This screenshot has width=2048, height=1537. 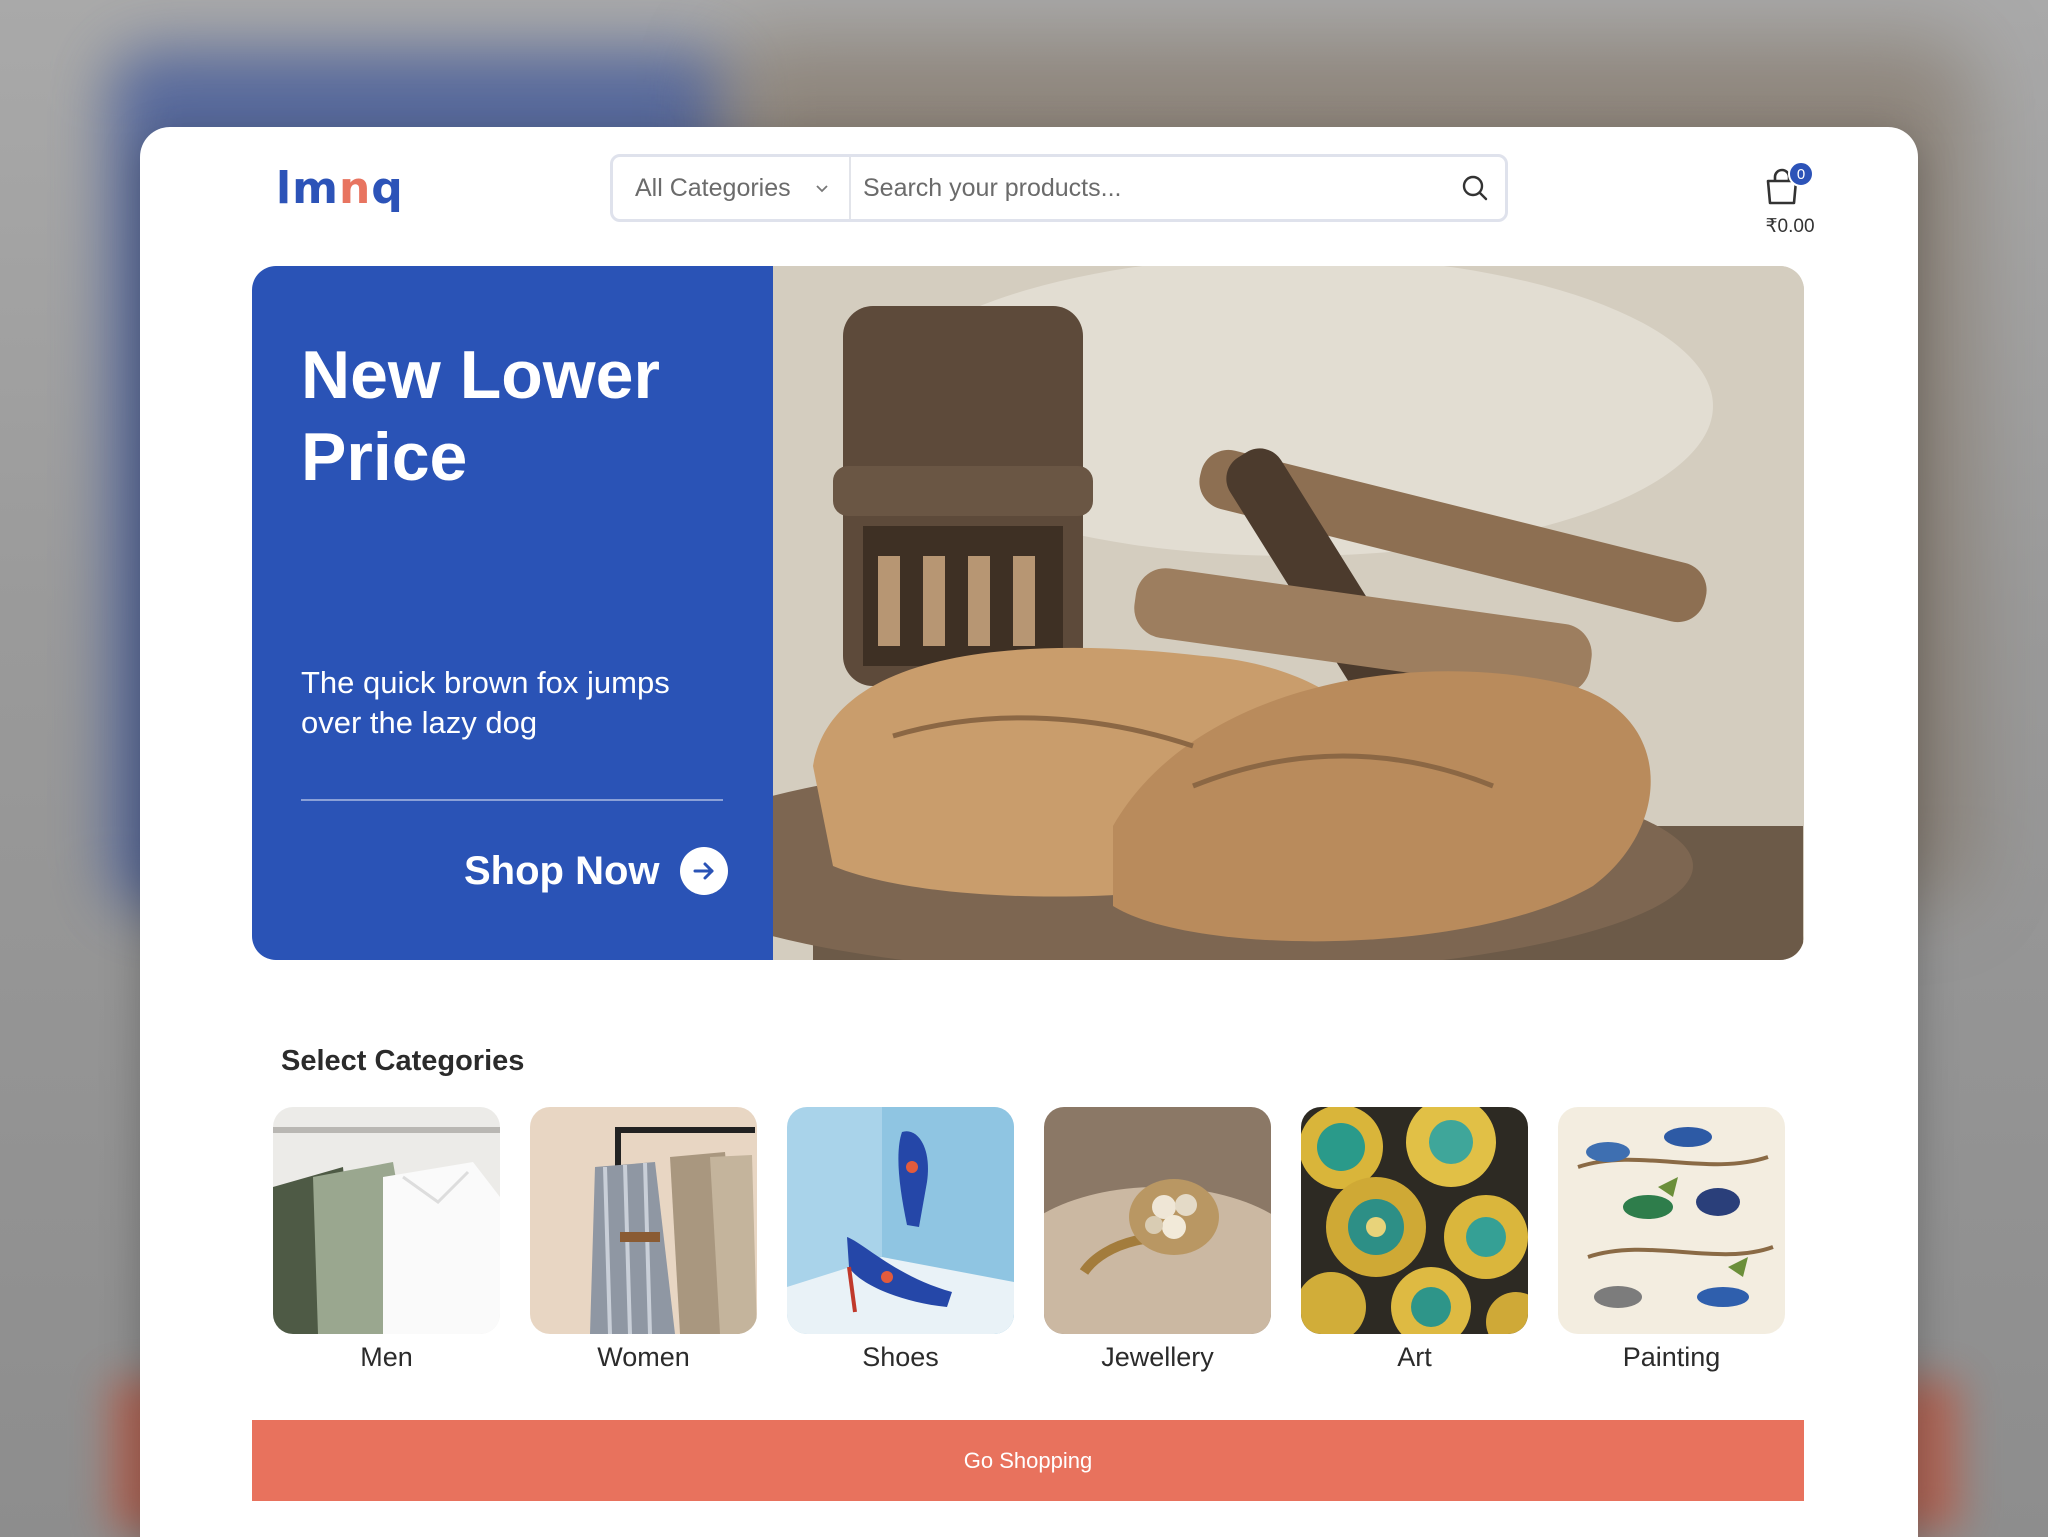 I want to click on categories-heading: Select Categories, so click(x=403, y=1061).